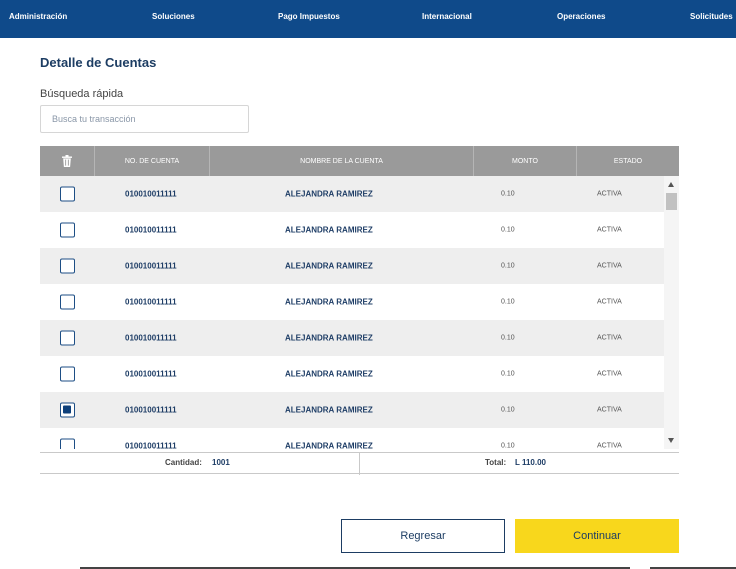 The height and width of the screenshot is (569, 736). Describe the element at coordinates (496, 462) in the screenshot. I see `total-label: Total:` at that location.